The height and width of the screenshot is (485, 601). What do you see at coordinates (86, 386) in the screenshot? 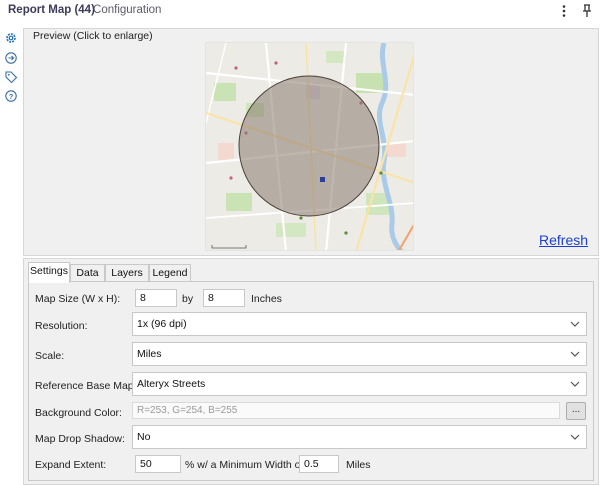
I see `reference-base-map-label: Reference Base Map:` at bounding box center [86, 386].